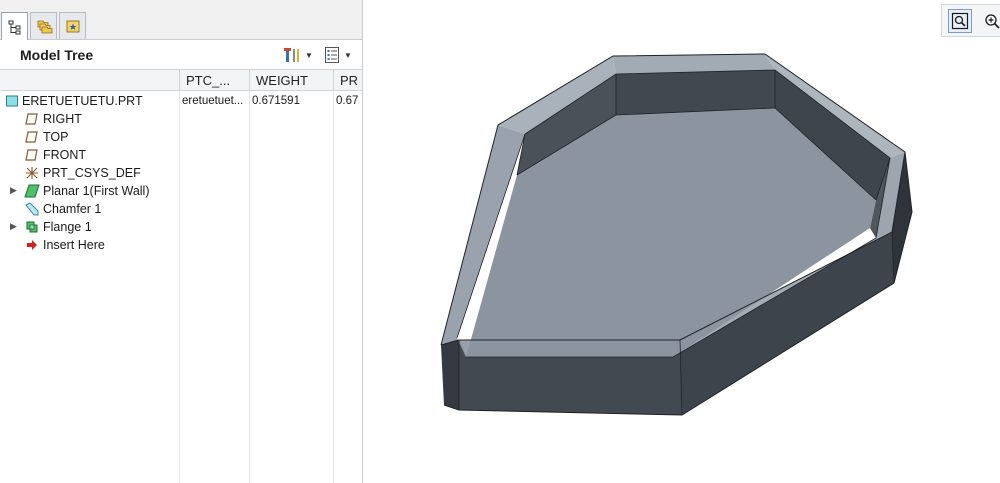 This screenshot has height=483, width=1000. I want to click on tree-item-label: Insert Here, so click(74, 245).